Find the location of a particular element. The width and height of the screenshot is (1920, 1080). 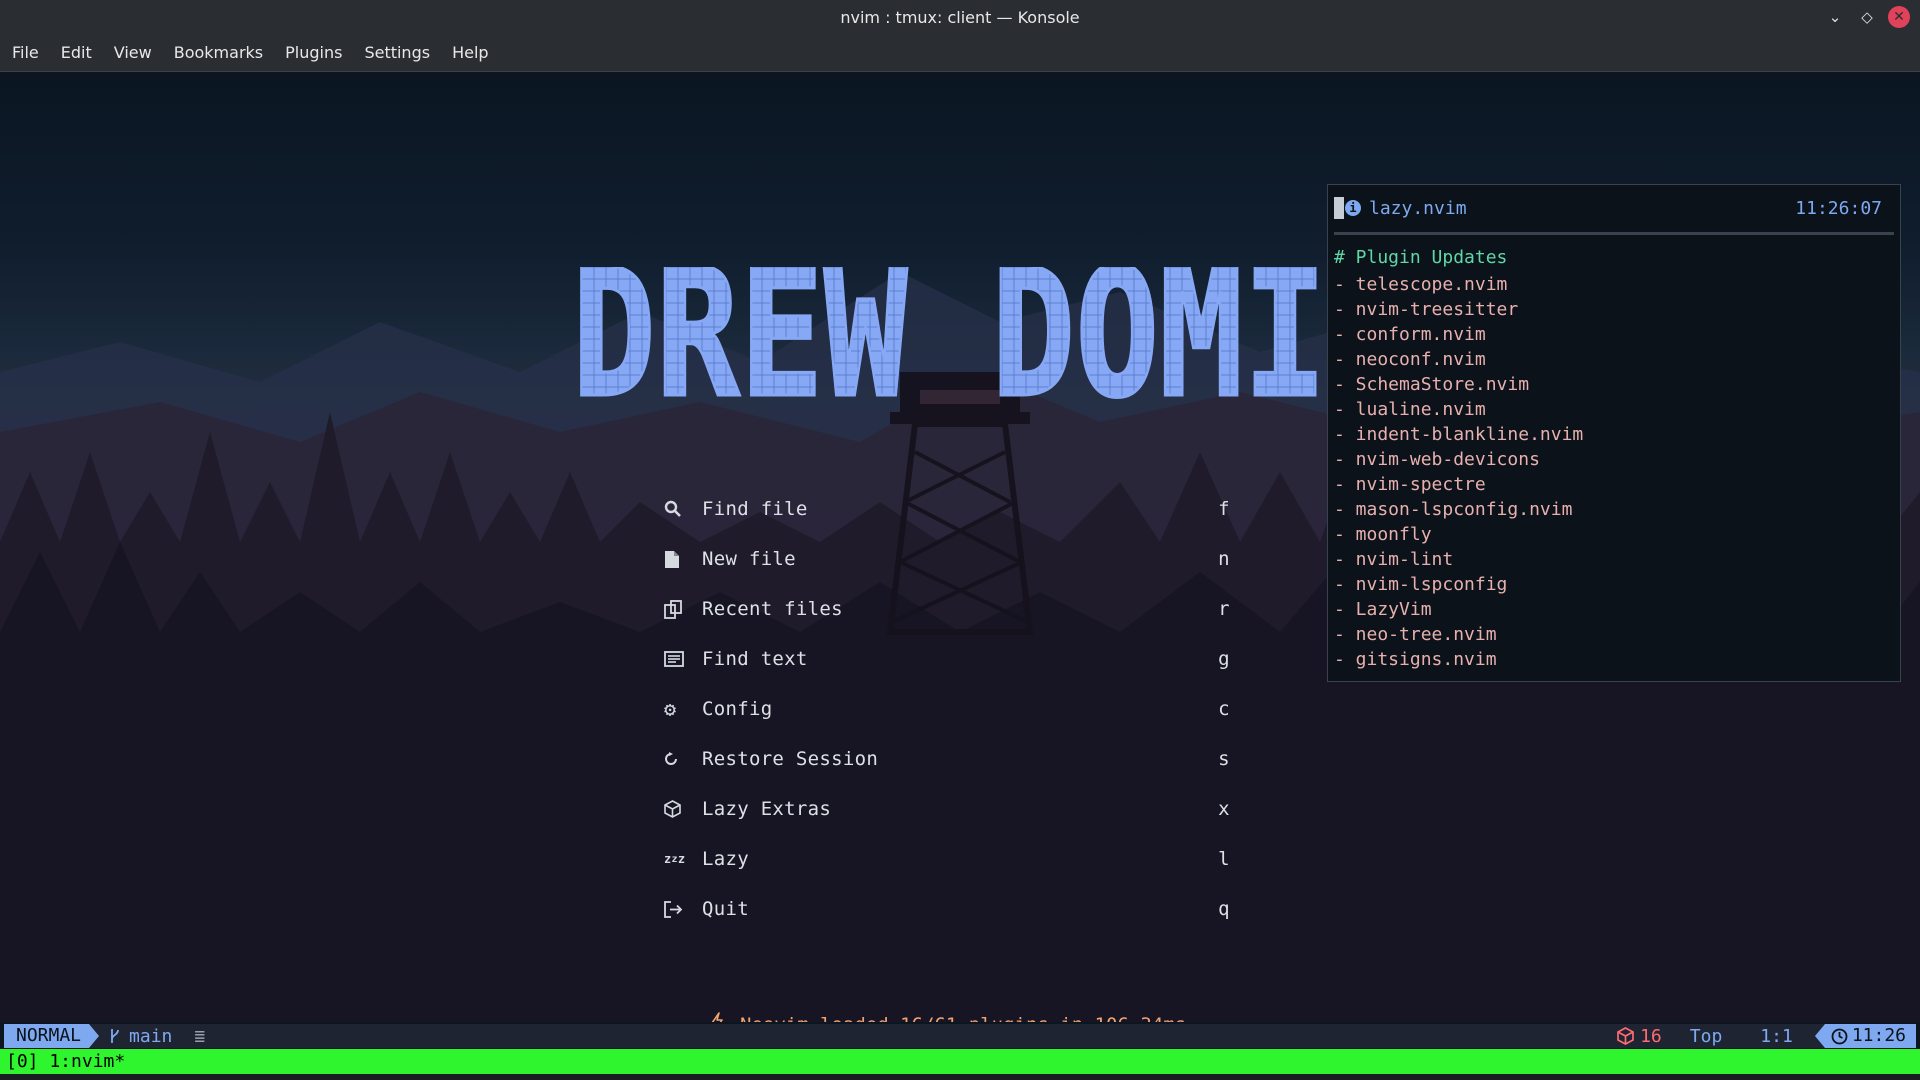

startup-stats-text: Neovim loaded 16/61 plugins in 106.34ms is located at coordinates (963, 1018).